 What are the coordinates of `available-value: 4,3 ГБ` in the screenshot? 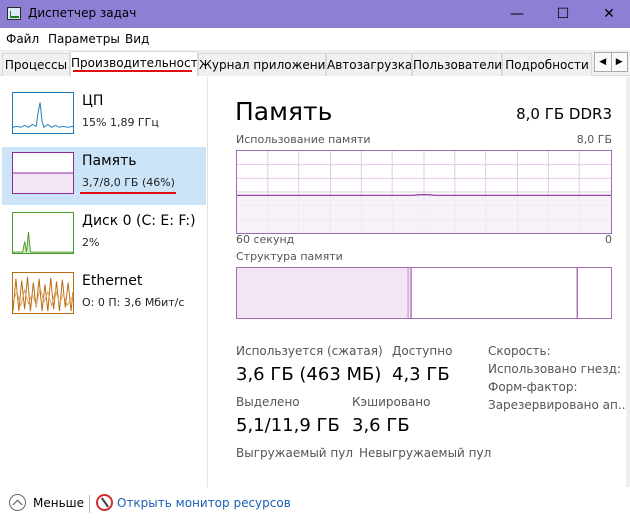 It's located at (421, 374).